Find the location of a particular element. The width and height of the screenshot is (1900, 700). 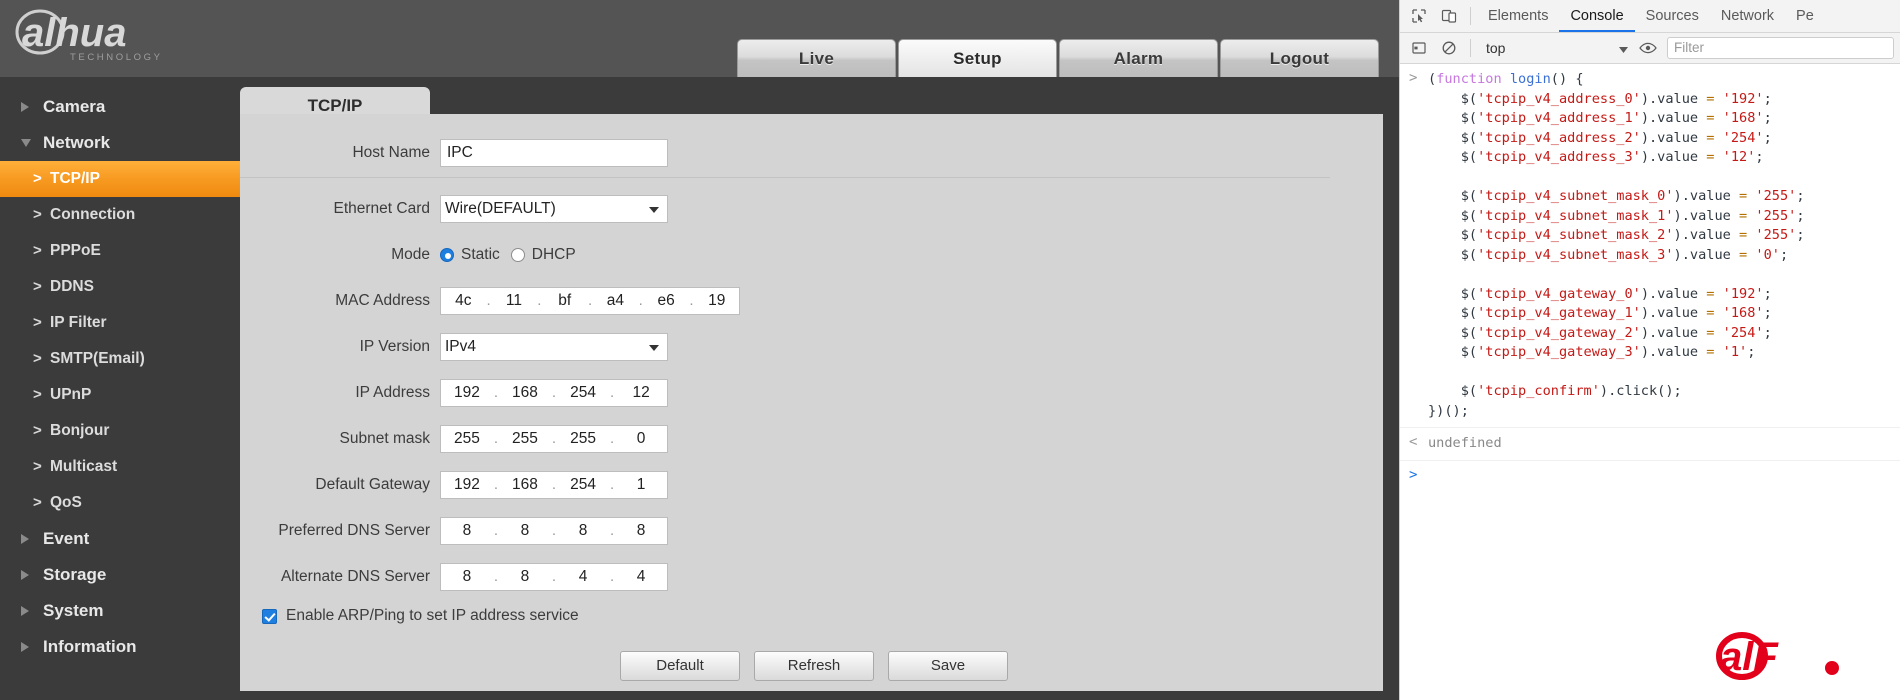

form-row-alternate-dns: Alternate DNS Server 8. 8. 4. 4 is located at coordinates (811, 576).